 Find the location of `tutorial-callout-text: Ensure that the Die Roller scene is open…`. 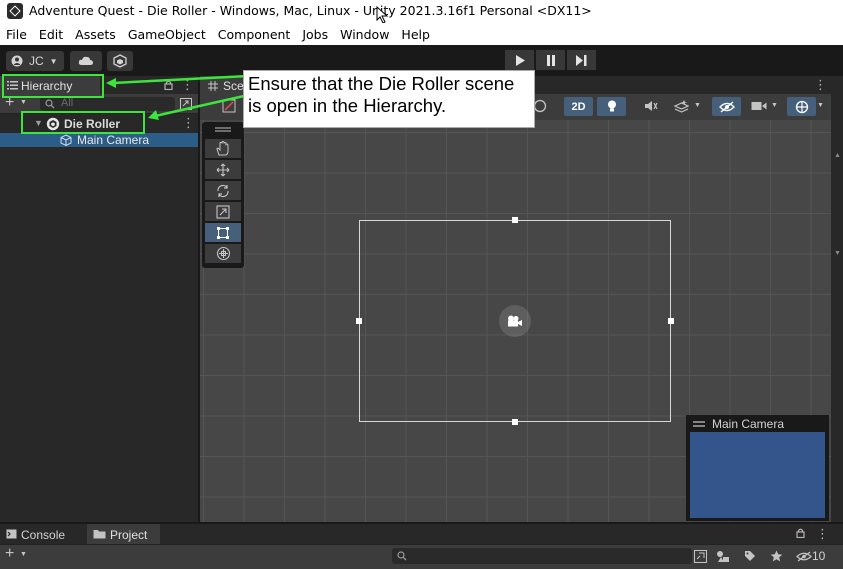

tutorial-callout-text: Ensure that the Die Roller scene is open… is located at coordinates (381, 94).